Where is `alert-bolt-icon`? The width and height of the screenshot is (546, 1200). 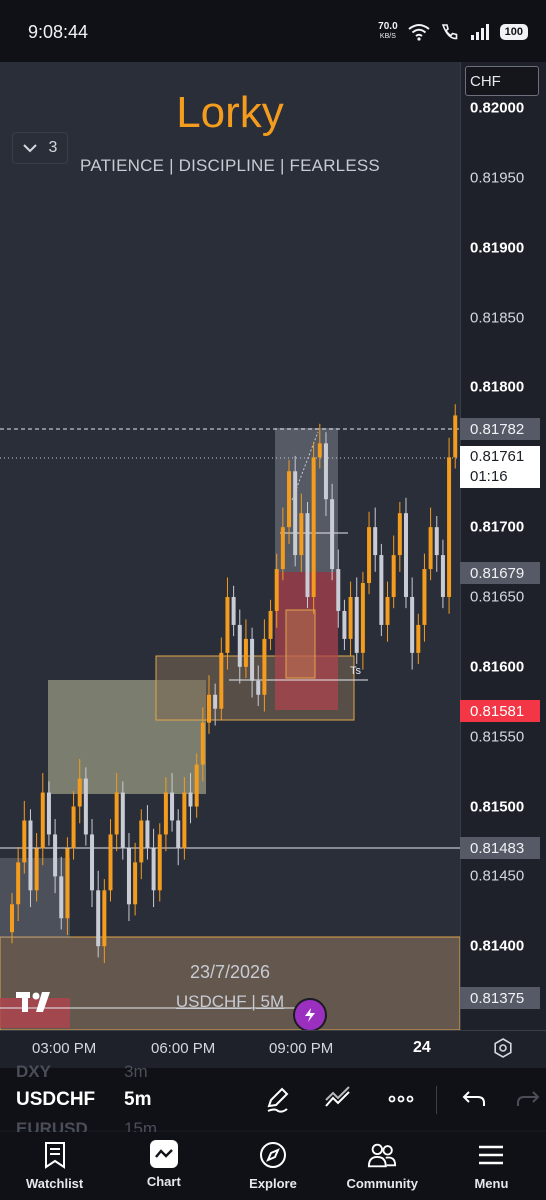
alert-bolt-icon is located at coordinates (310, 1014).